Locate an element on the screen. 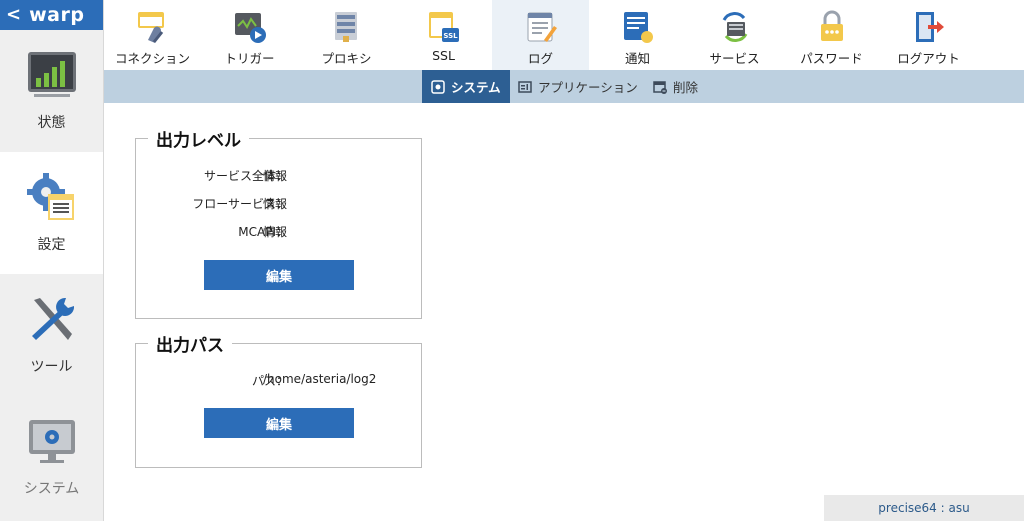 The height and width of the screenshot is (521, 1024). tab-notification: 通知 is located at coordinates (637, 35).